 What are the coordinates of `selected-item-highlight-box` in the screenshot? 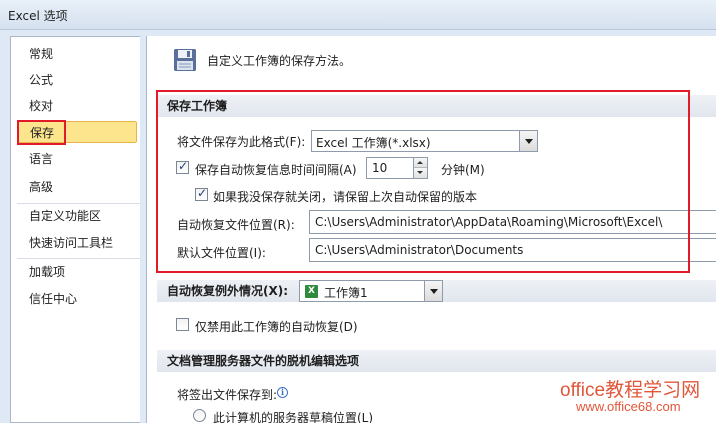 It's located at (41, 132).